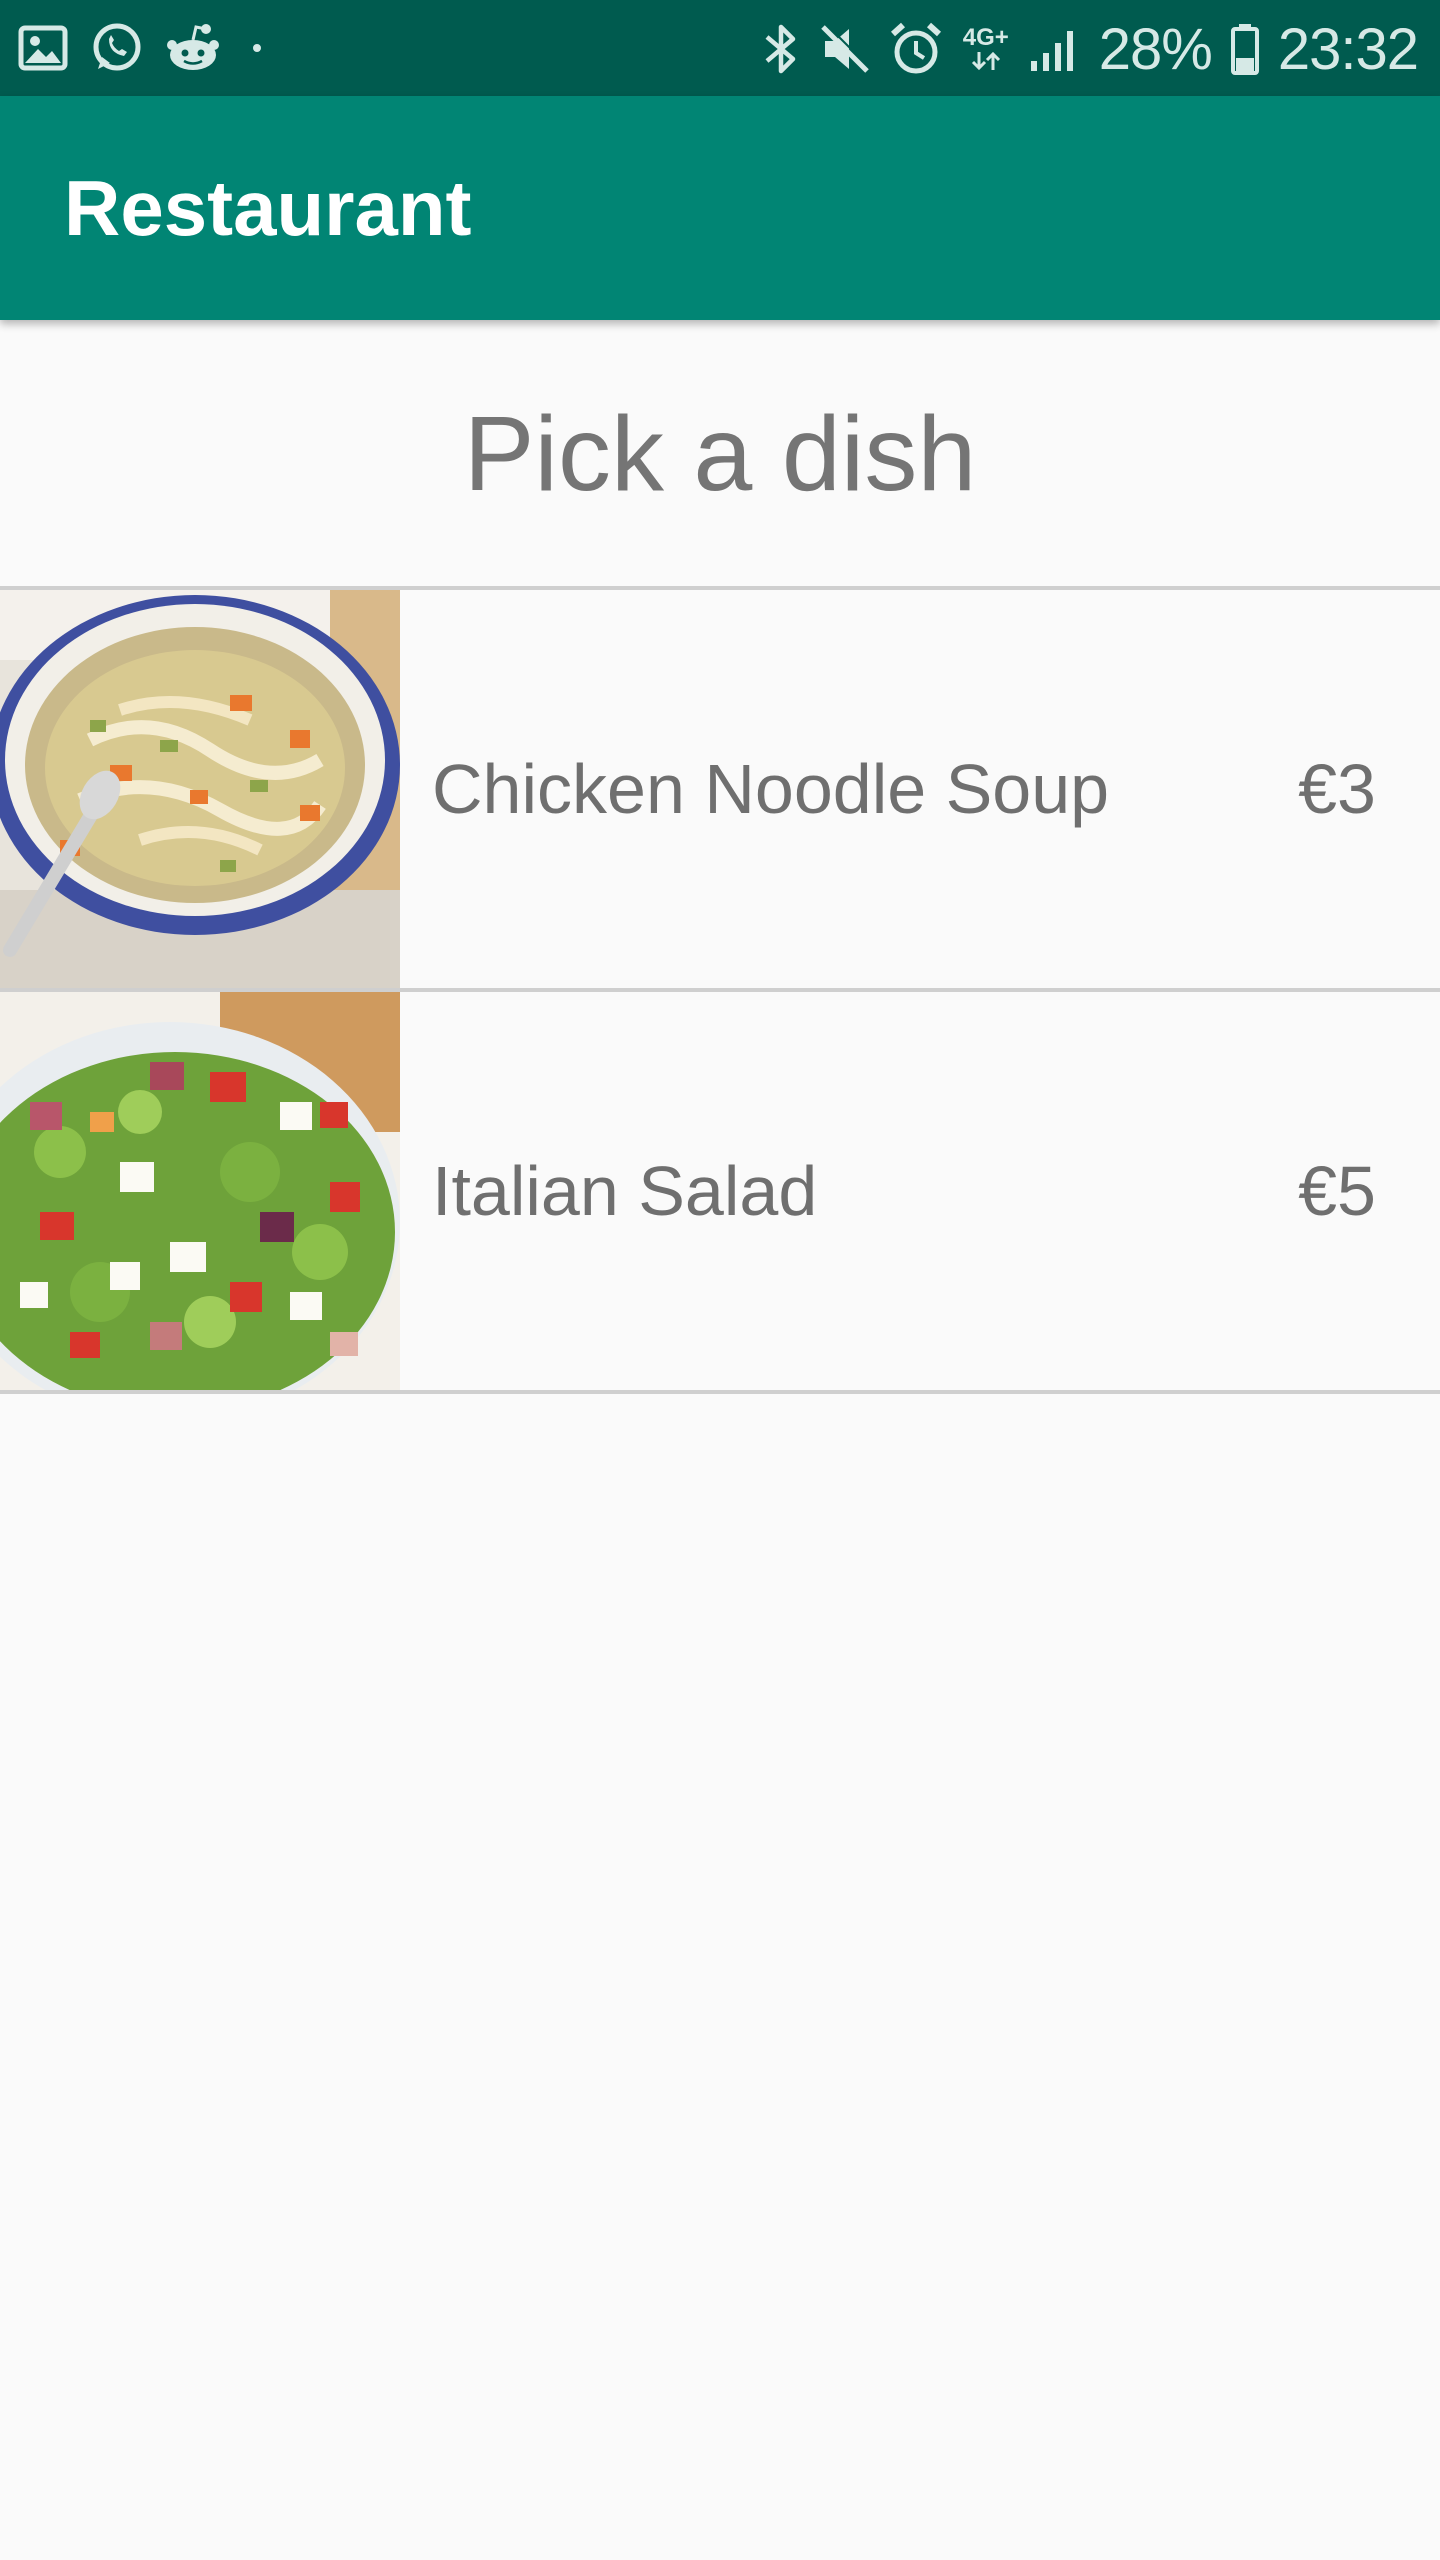 The image size is (1440, 2560). Describe the element at coordinates (985, 37) in the screenshot. I see `network-type: 4G+` at that location.